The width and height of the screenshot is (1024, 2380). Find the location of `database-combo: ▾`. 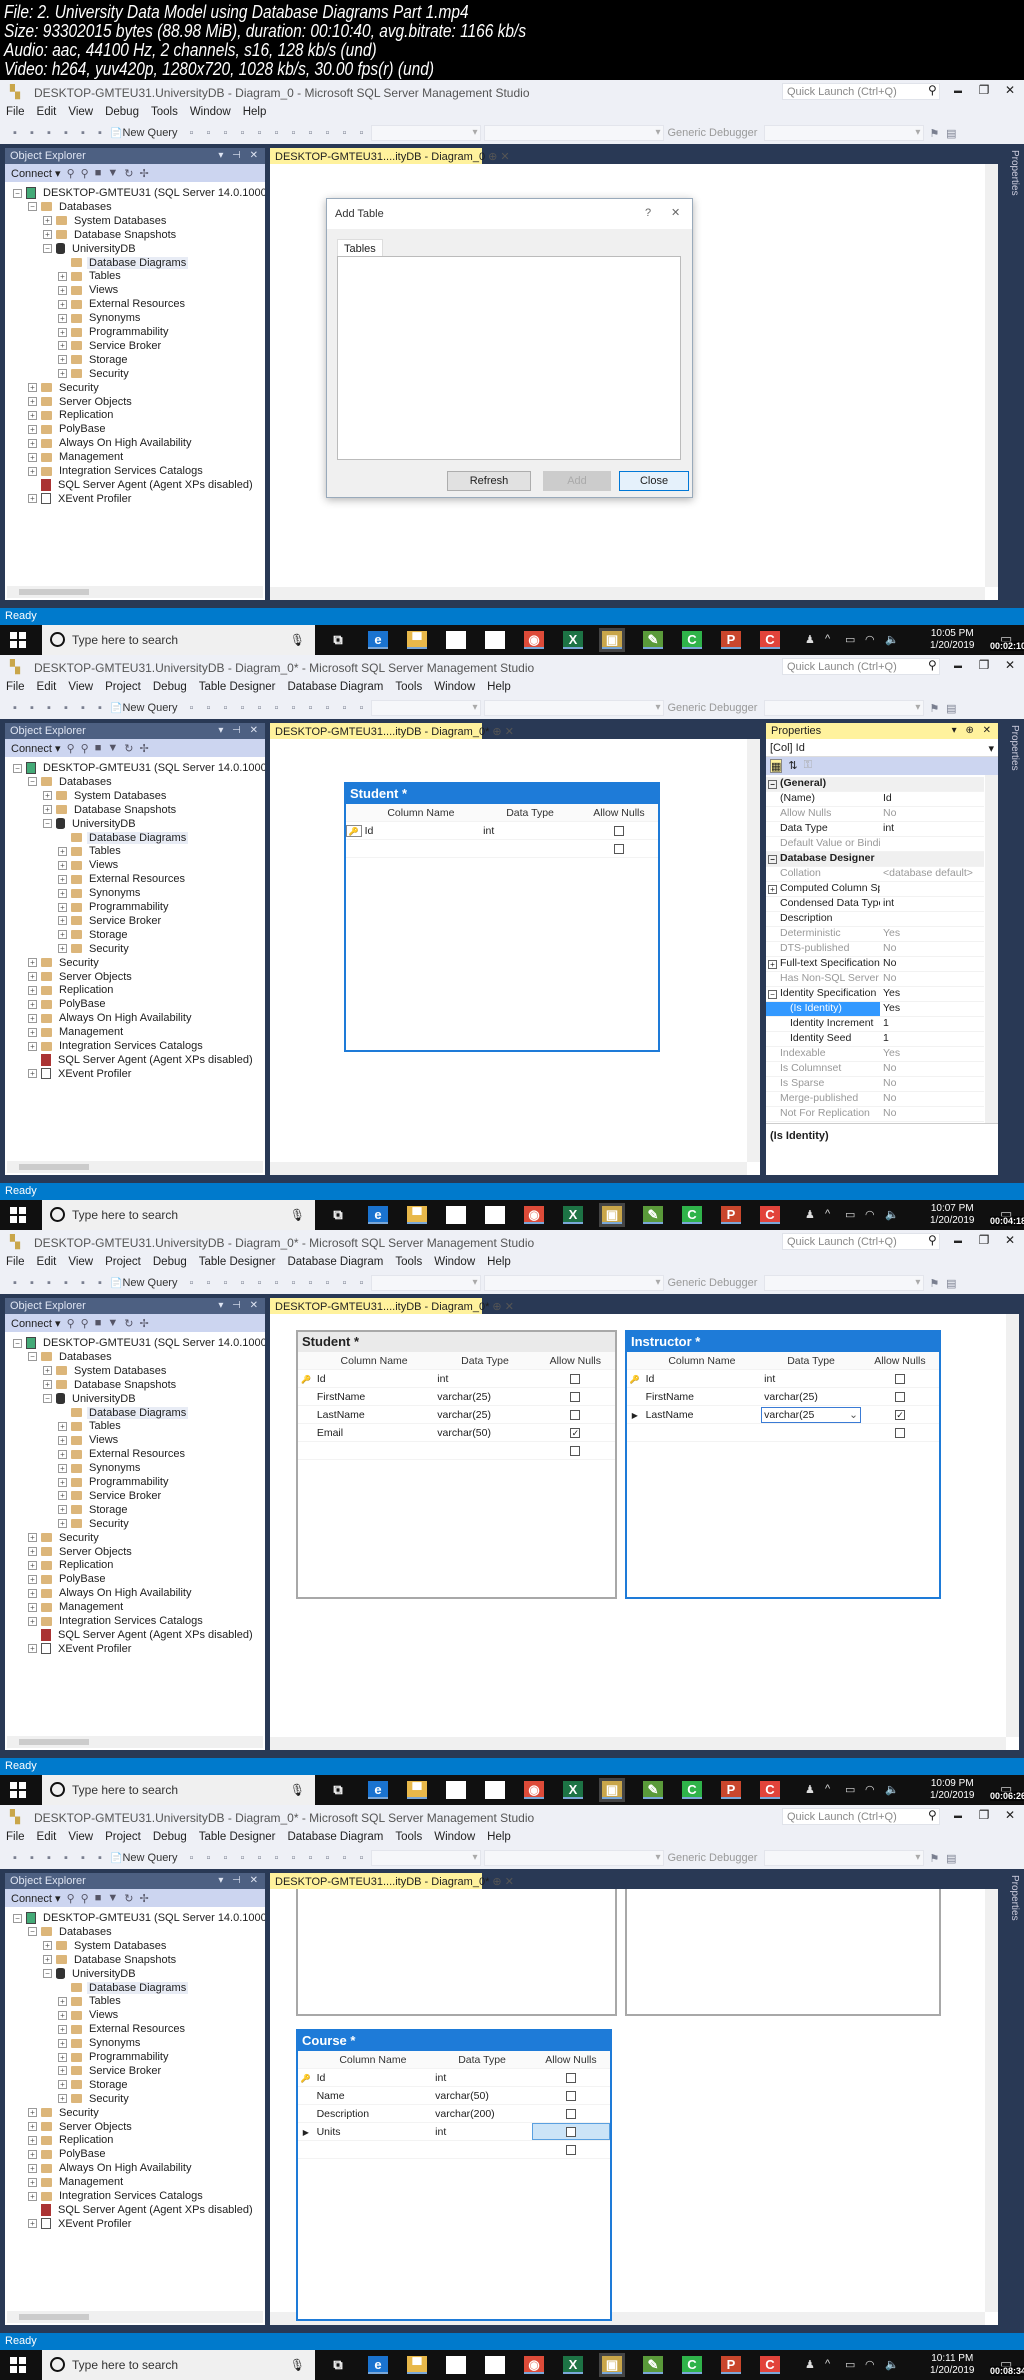

database-combo: ▾ is located at coordinates (426, 708).